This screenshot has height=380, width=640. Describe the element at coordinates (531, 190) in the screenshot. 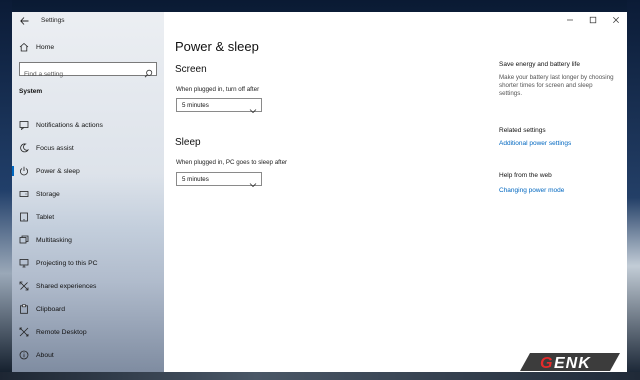

I see `changing-power-mode-link: Changing power mode` at that location.